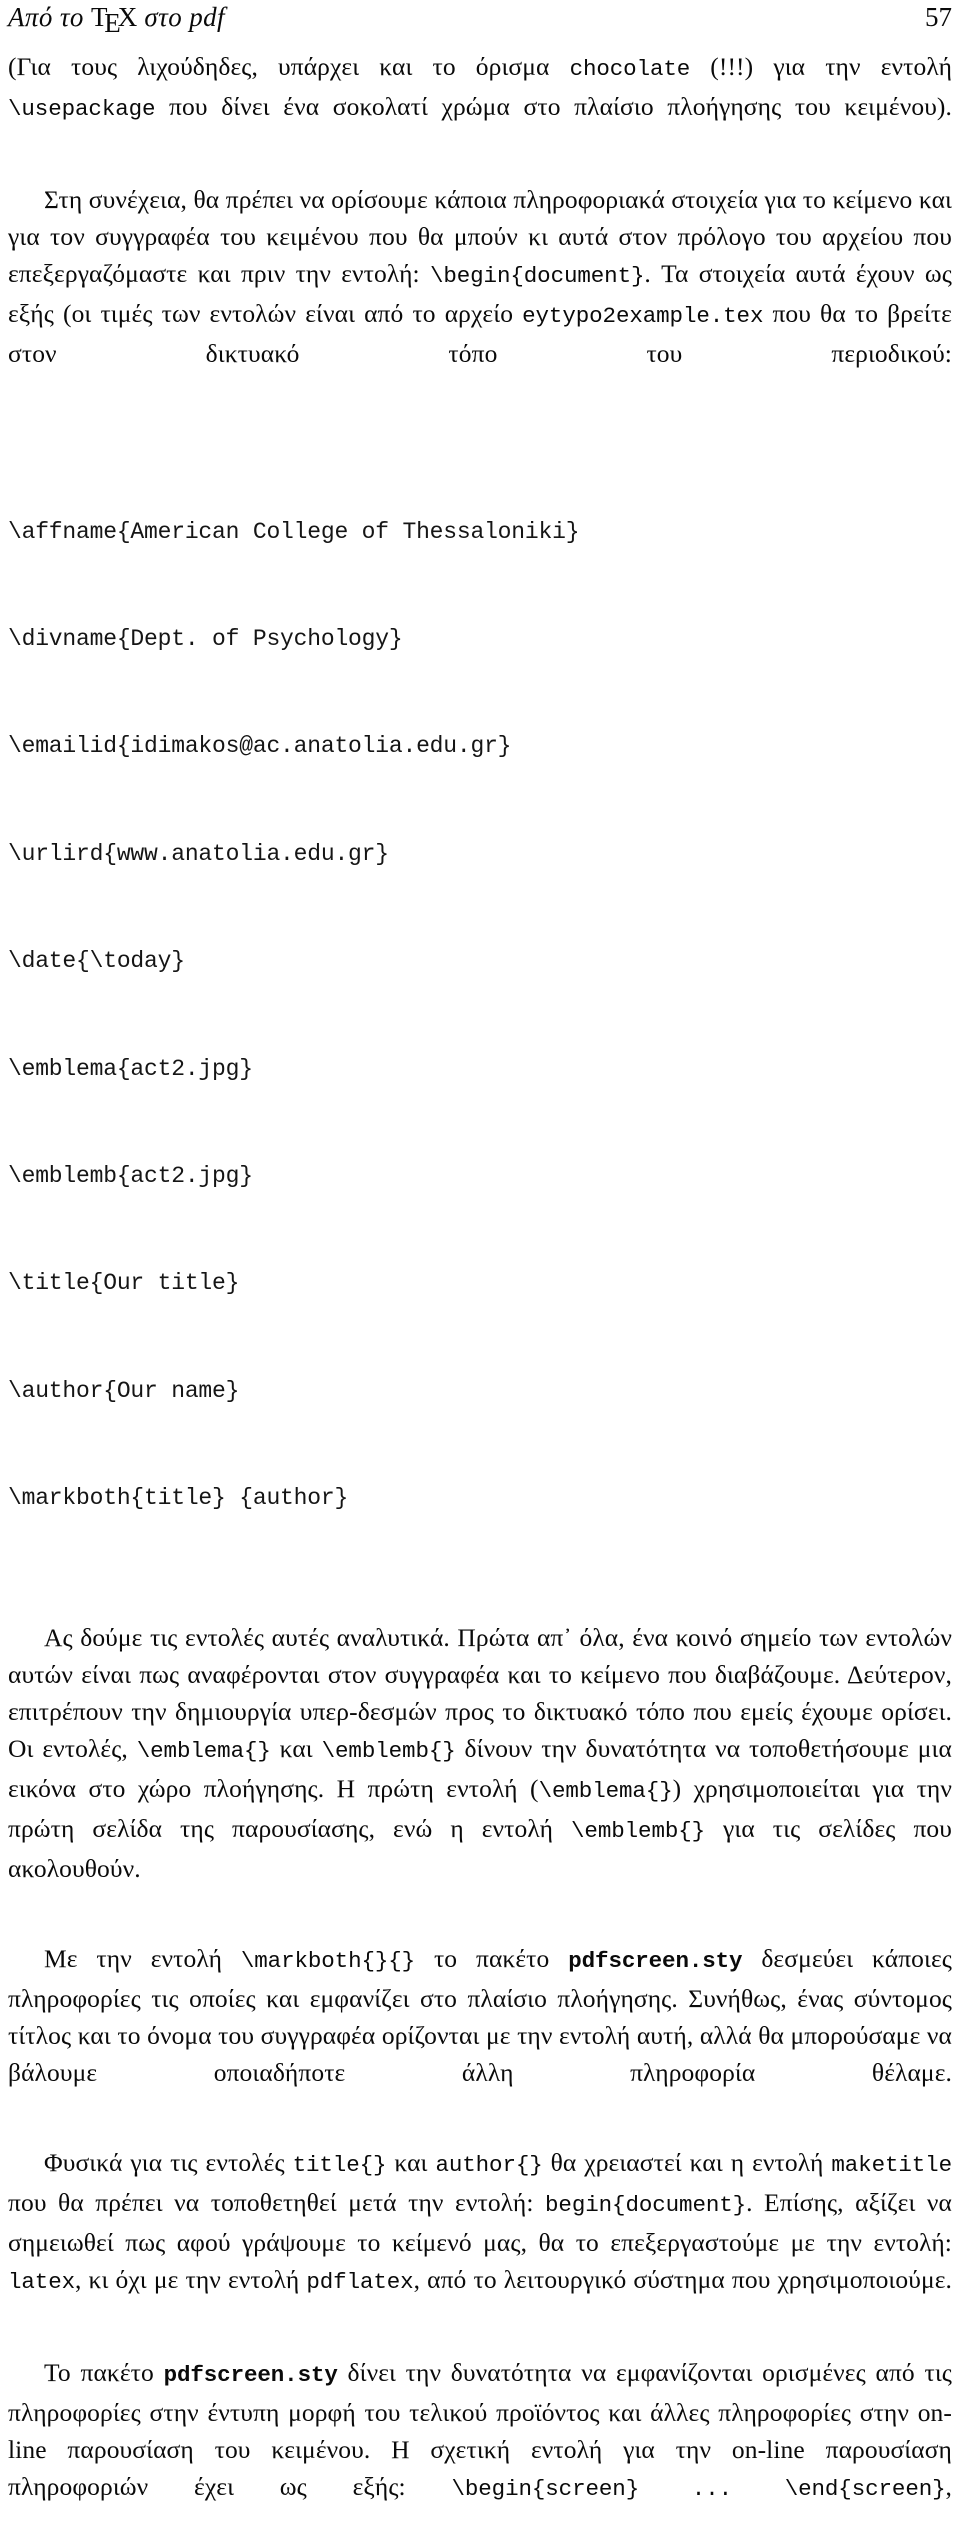  What do you see at coordinates (191, 2279) in the screenshot?
I see `p5-seg6: , κι όχι με την εντολή` at bounding box center [191, 2279].